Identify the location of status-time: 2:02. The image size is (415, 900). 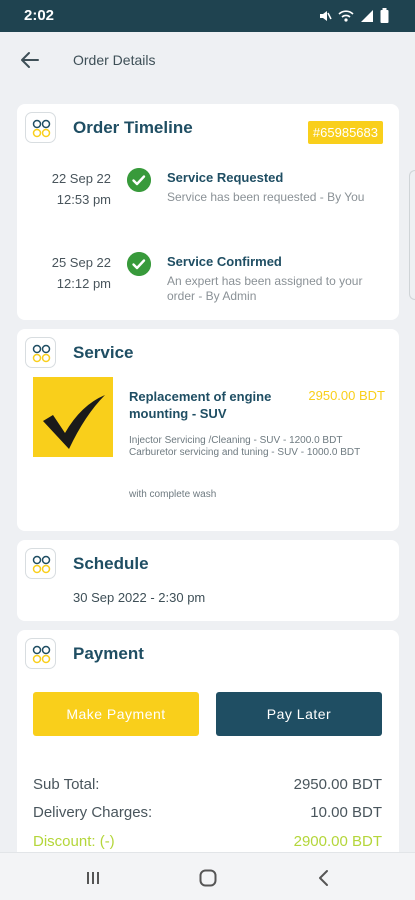
(39, 15).